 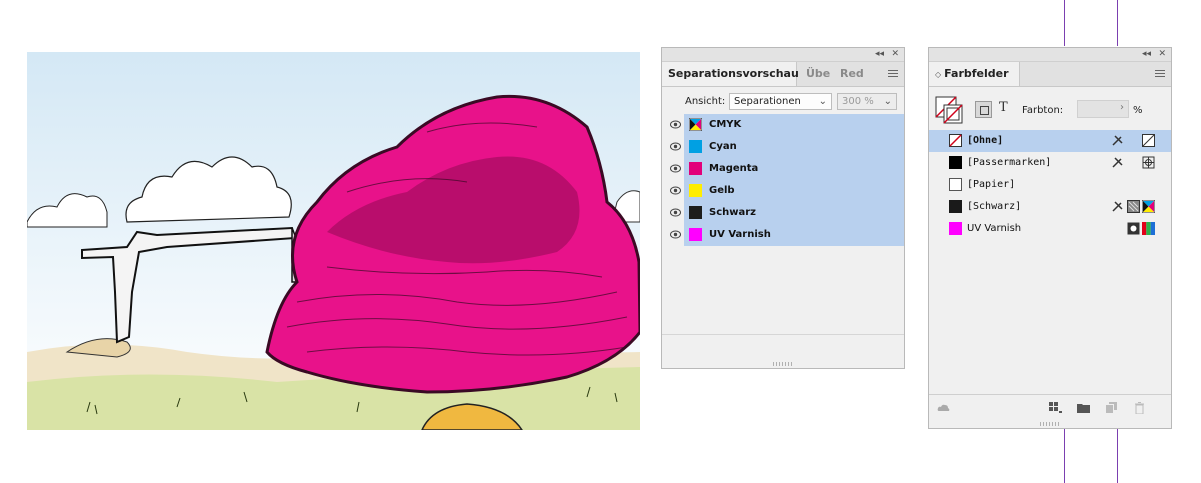 What do you see at coordinates (734, 168) in the screenshot?
I see `plate-label: Magenta` at bounding box center [734, 168].